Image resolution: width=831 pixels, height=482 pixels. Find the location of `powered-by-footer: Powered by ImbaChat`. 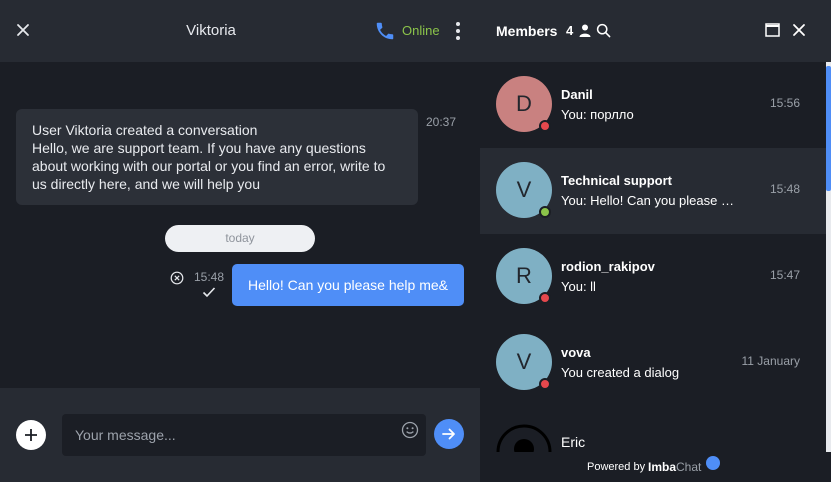

powered-by-footer: Powered by ImbaChat is located at coordinates (655, 467).